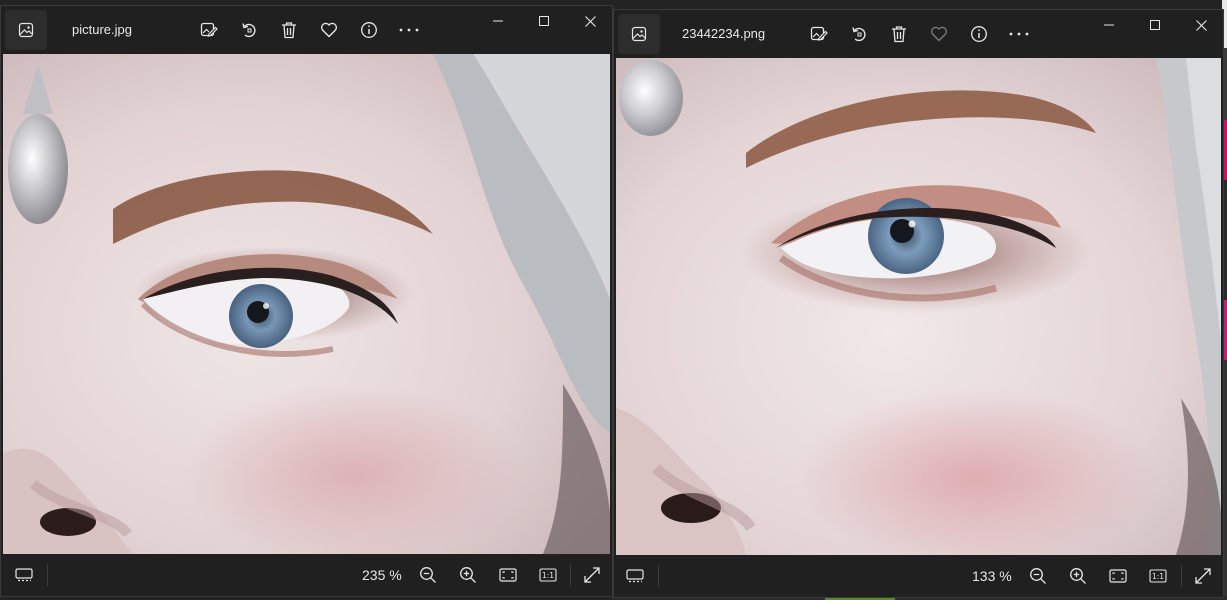 The width and height of the screenshot is (1227, 600). Describe the element at coordinates (382, 575) in the screenshot. I see `zoom-level: 235 %` at that location.